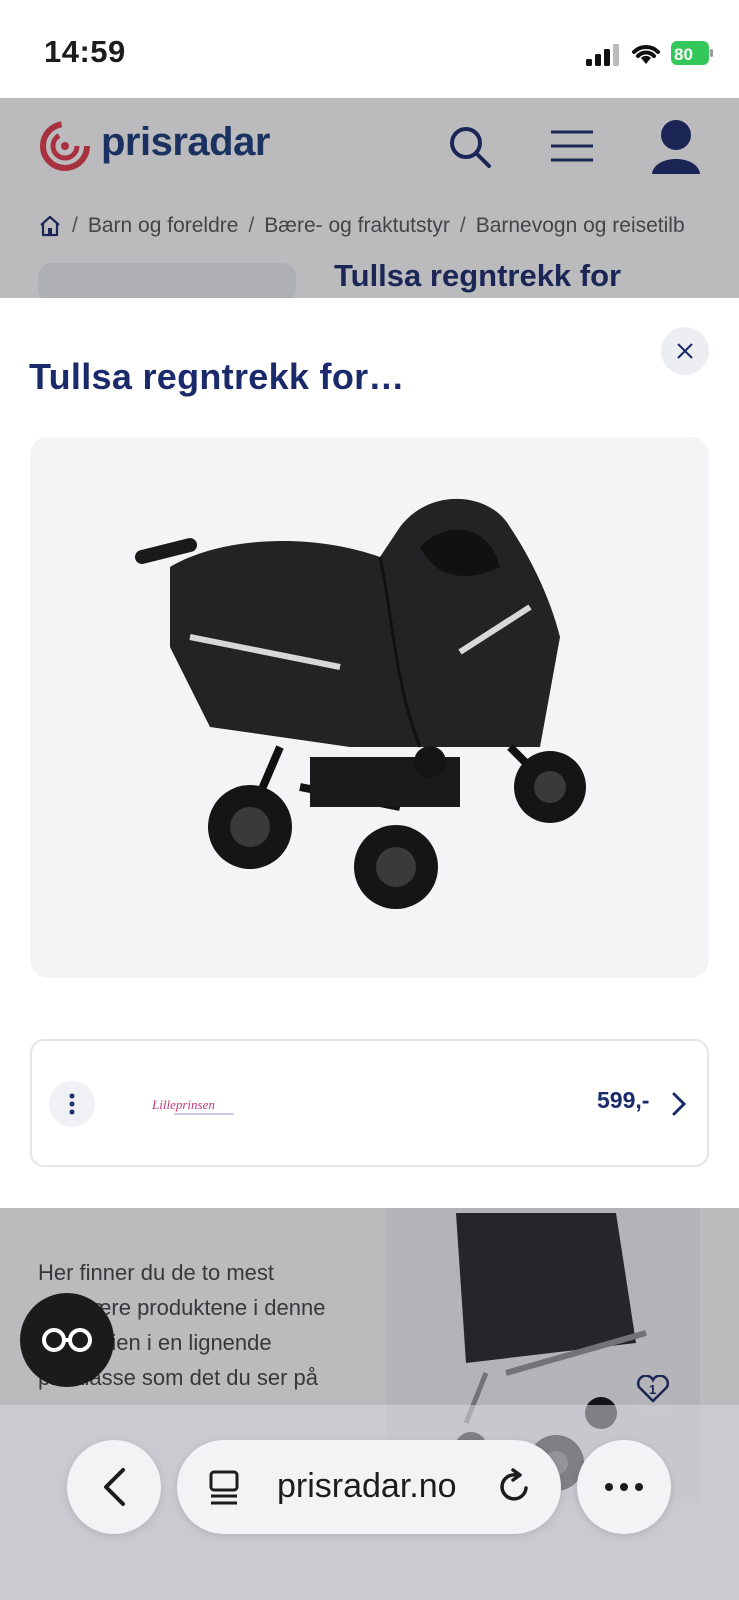 The height and width of the screenshot is (1600, 739). I want to click on back-button, so click(114, 1487).